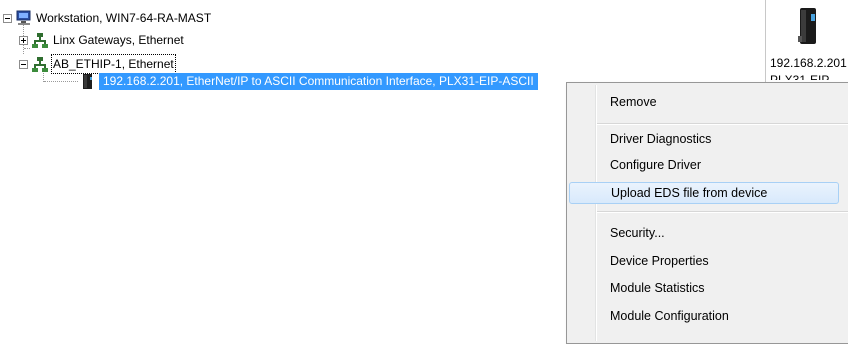 Image resolution: width=848 pixels, height=344 pixels. I want to click on device-name-label: PLX31-EIP, so click(800, 76).